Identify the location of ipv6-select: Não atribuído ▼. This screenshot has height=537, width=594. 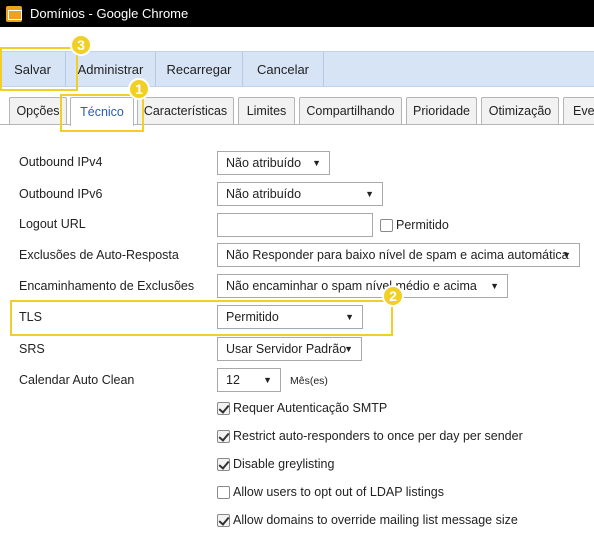
(300, 194).